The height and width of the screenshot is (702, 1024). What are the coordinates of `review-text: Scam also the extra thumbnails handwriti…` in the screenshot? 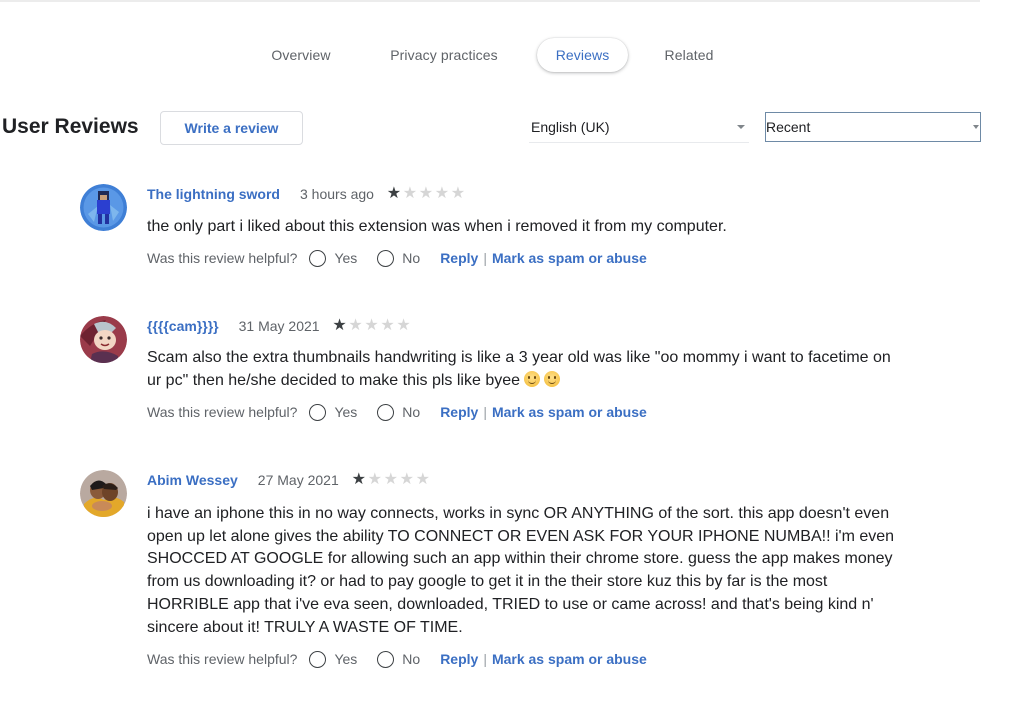 It's located at (519, 369).